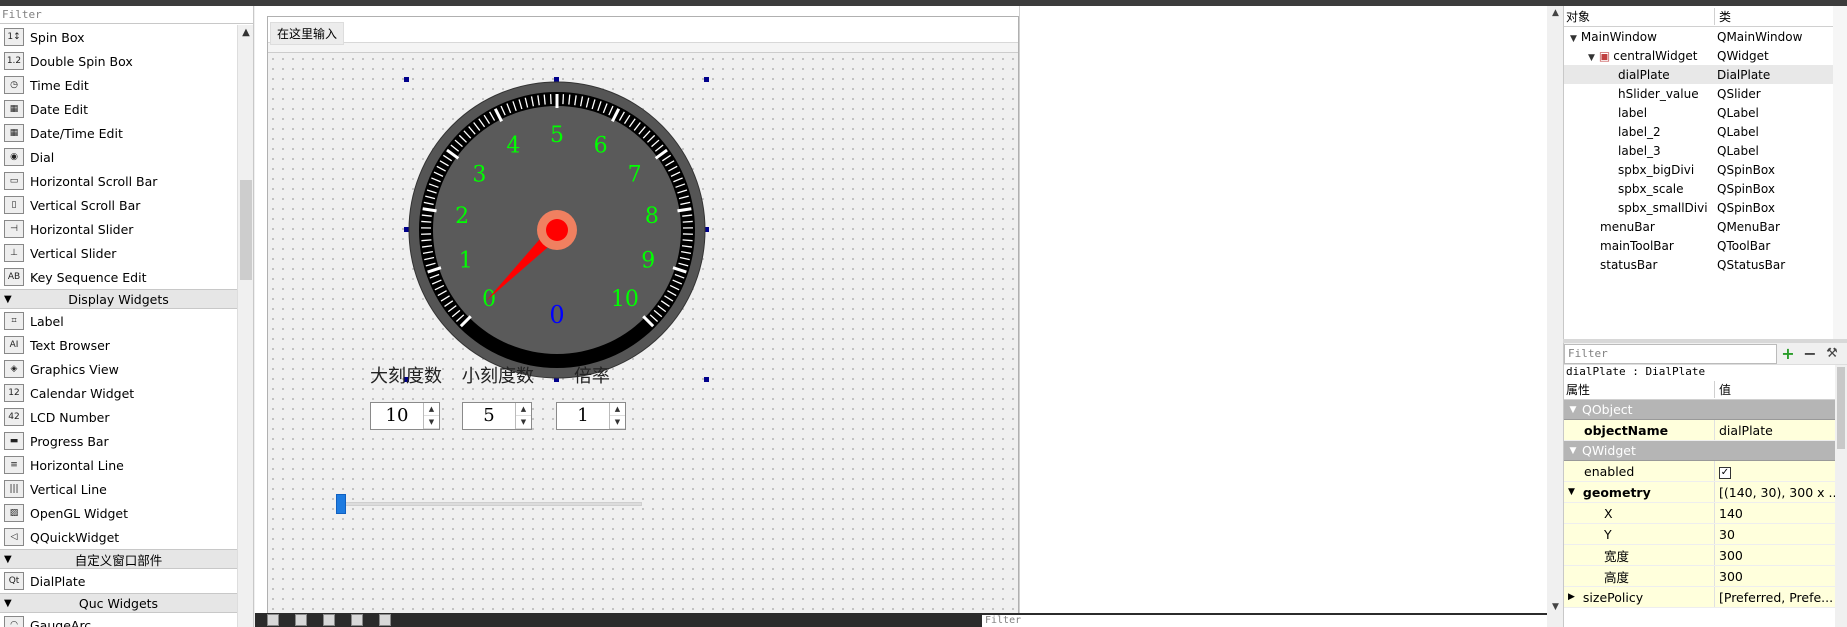  Describe the element at coordinates (118, 620) in the screenshot. I see `widget-item: ◠ GaugeArc` at that location.